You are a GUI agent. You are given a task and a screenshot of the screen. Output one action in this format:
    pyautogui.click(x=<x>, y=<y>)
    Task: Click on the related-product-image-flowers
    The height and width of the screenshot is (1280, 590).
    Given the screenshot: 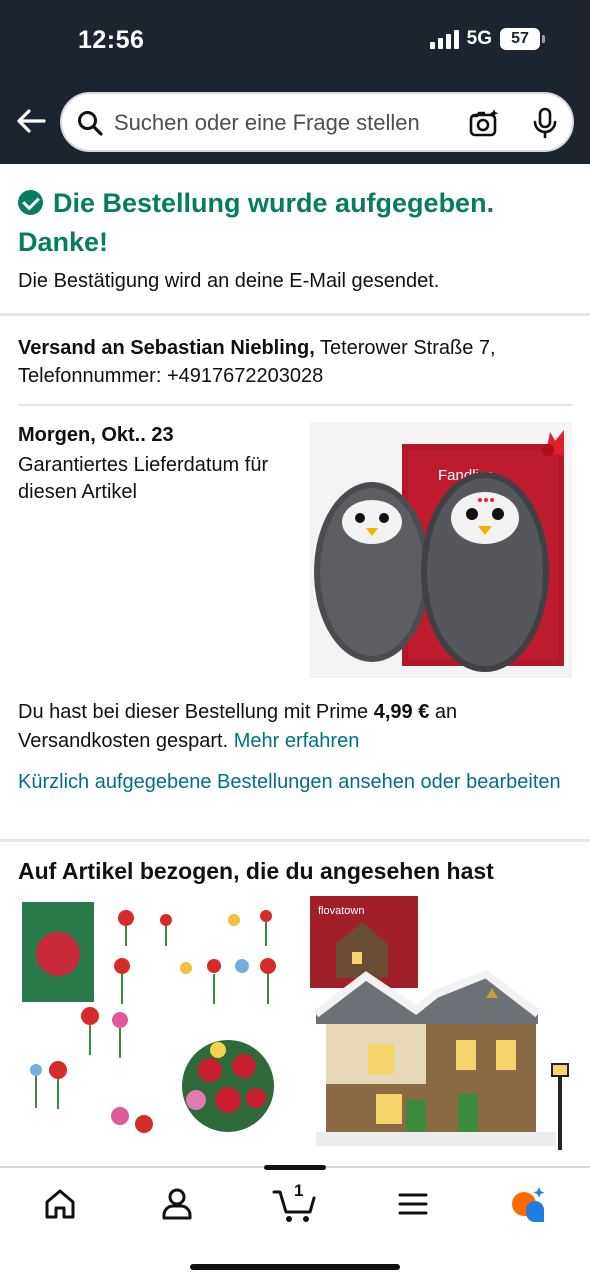 What is the action you would take?
    pyautogui.click(x=157, y=1030)
    